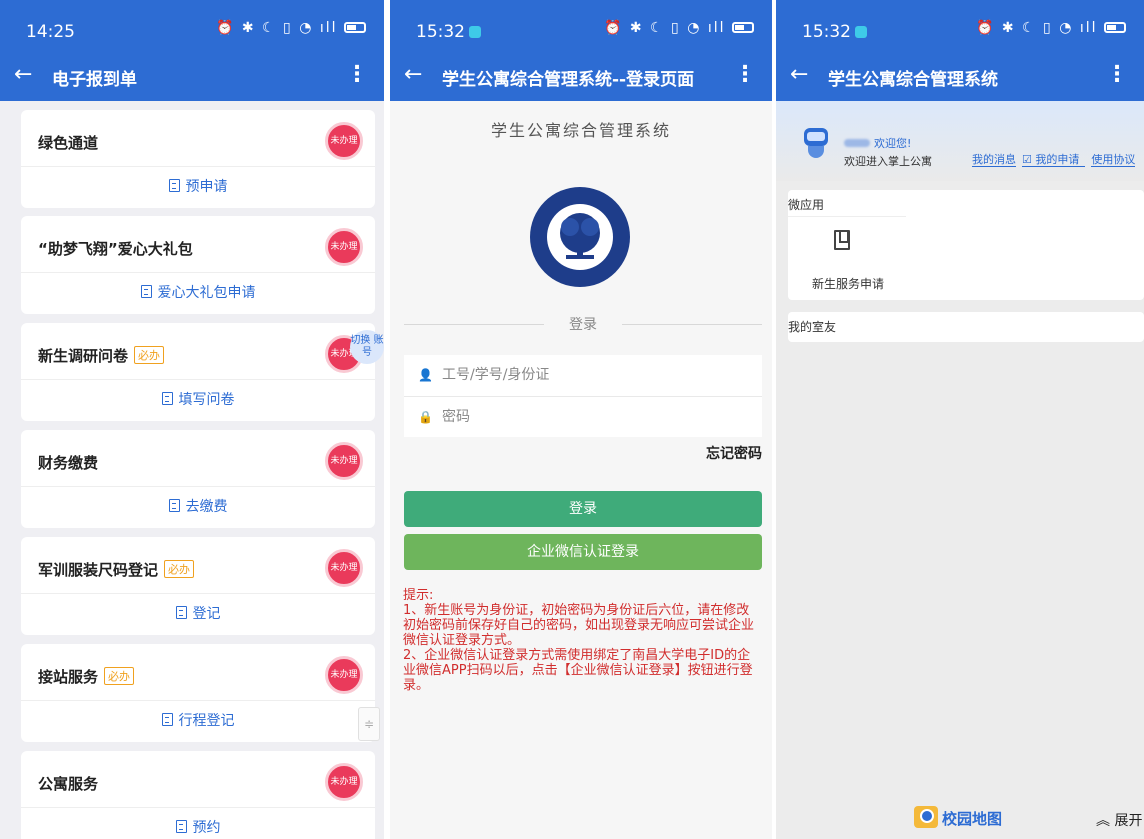 Image resolution: width=1144 pixels, height=839 pixels. I want to click on task-action-link: 行程登记, so click(198, 720).